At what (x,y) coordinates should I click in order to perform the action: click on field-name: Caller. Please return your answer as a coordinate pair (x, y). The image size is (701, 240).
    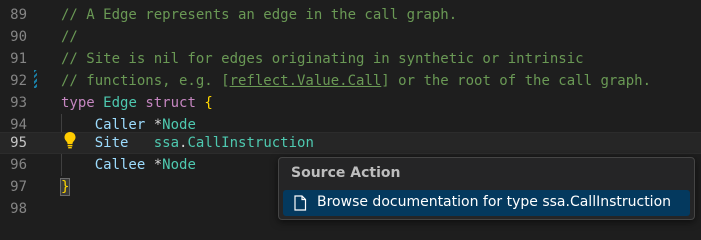
    Looking at the image, I should click on (120, 125).